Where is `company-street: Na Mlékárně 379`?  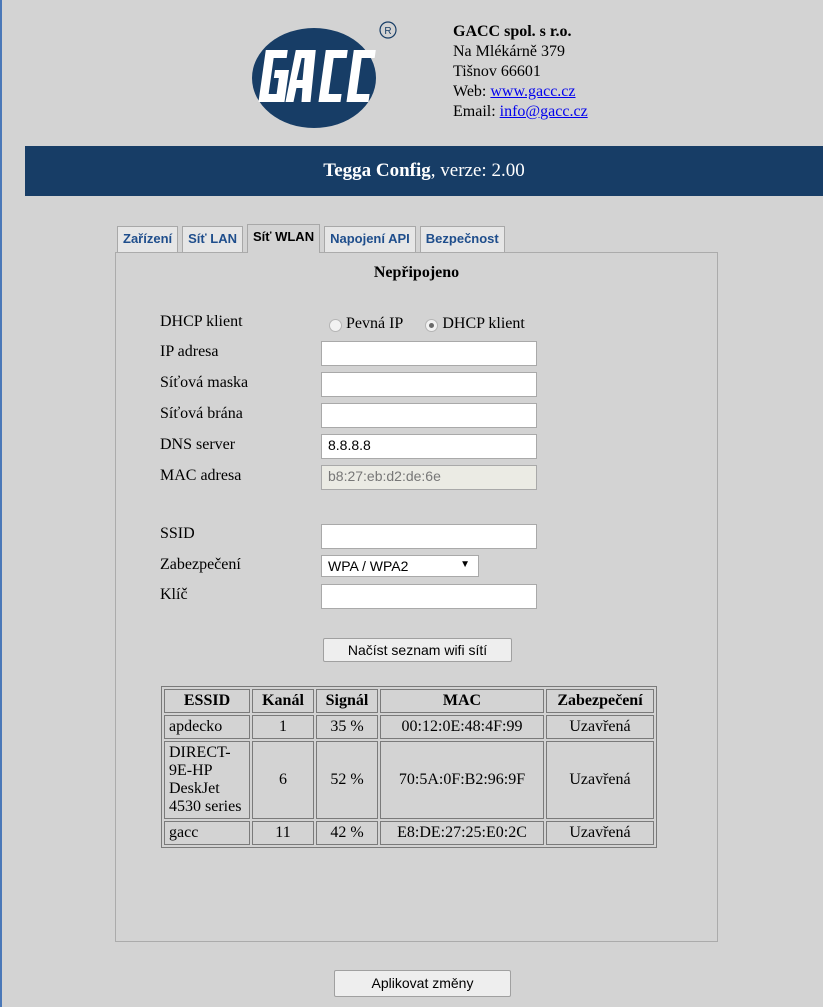
company-street: Na Mlékárně 379 is located at coordinates (509, 51).